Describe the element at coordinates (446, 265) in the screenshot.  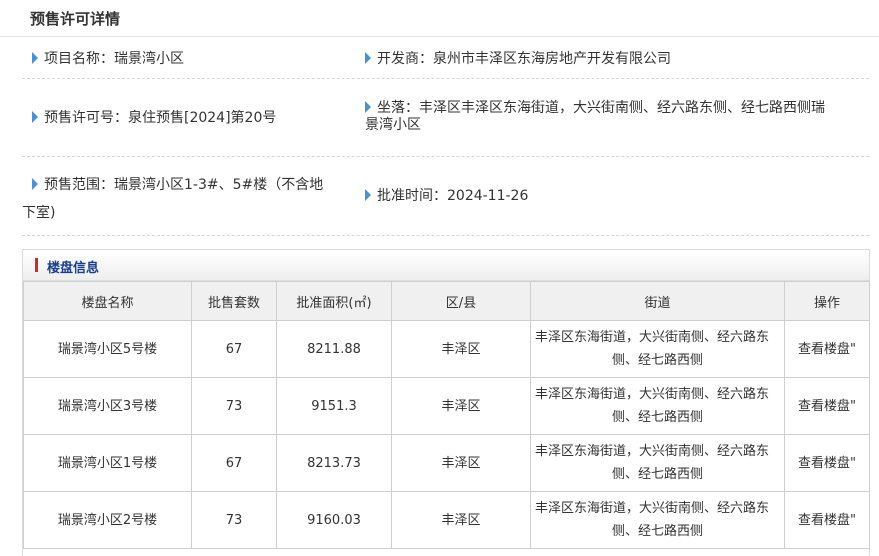
I see `section-header: 楼盘信息` at that location.